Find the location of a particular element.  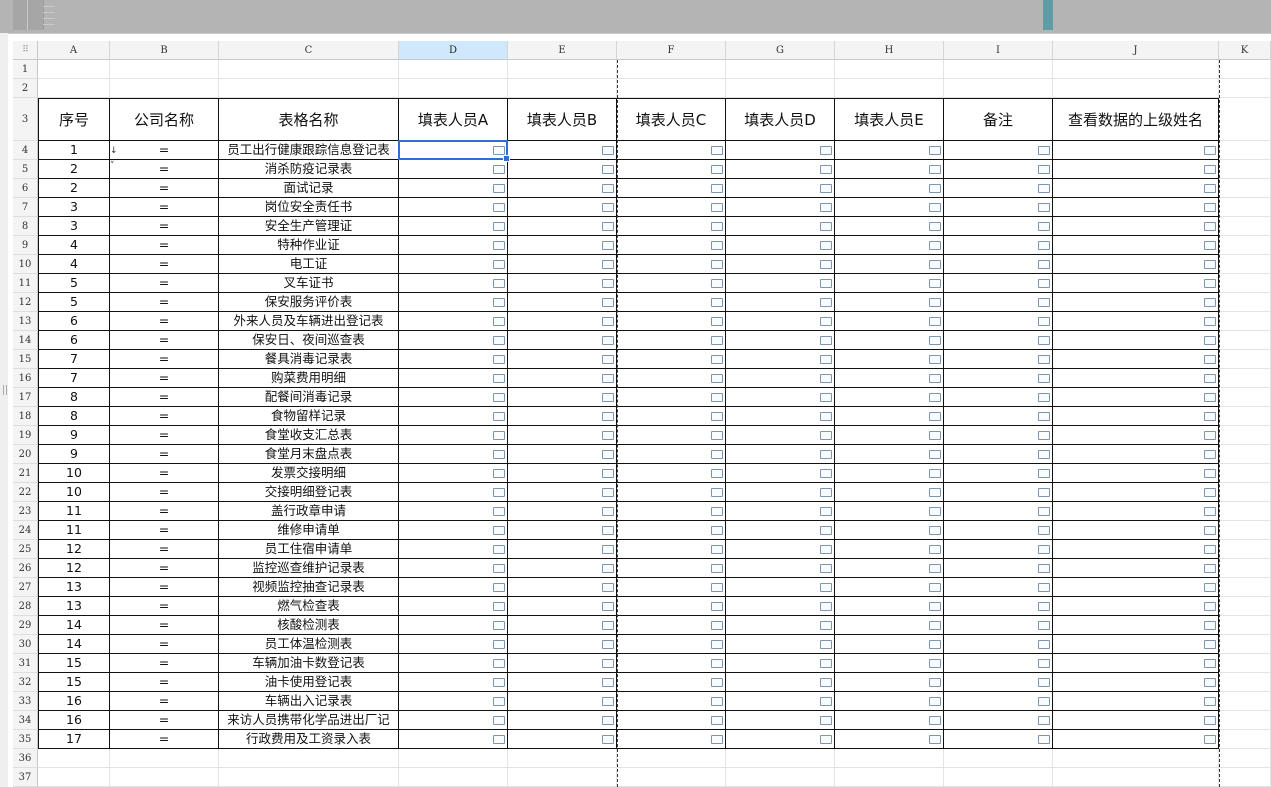

row-header-28: 28 is located at coordinates (25, 606).